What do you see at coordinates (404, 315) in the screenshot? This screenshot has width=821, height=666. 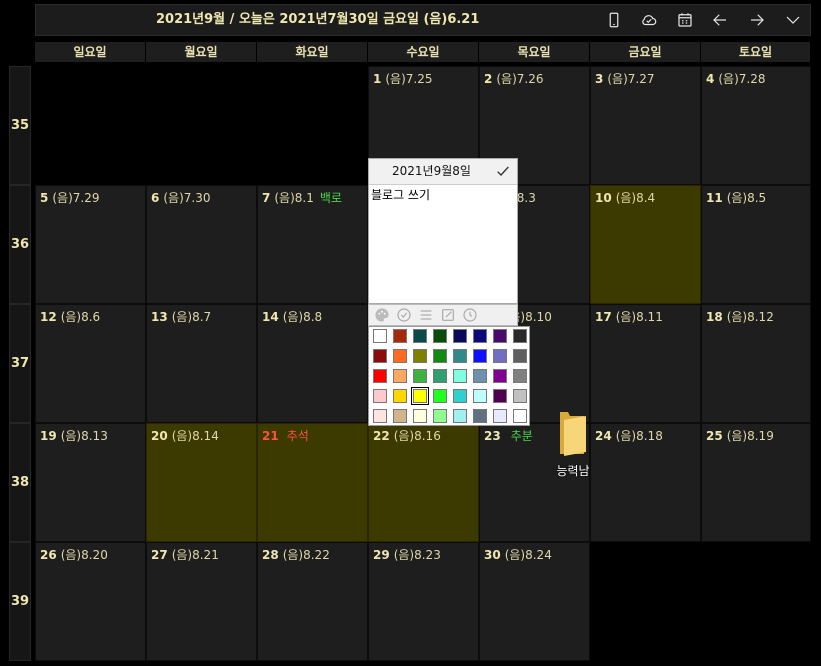 I see `check-circle-icon` at bounding box center [404, 315].